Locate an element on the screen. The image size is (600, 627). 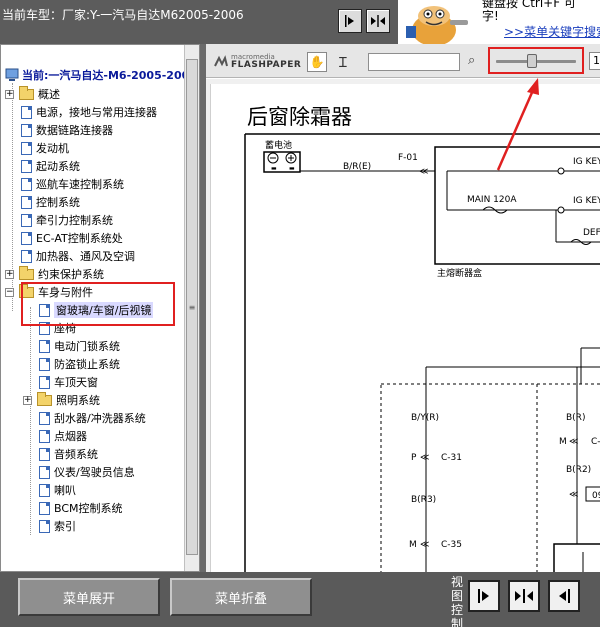
tree-item-door-lock: 电动门锁系统 is located at coordinates (79, 346).